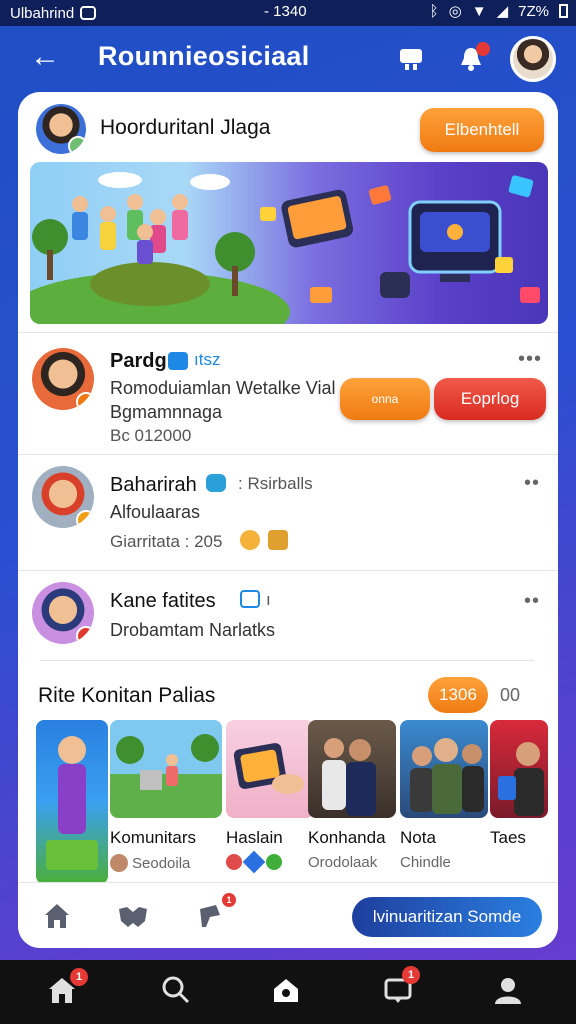  Describe the element at coordinates (418, 837) in the screenshot. I see `tile-title: Nota` at that location.